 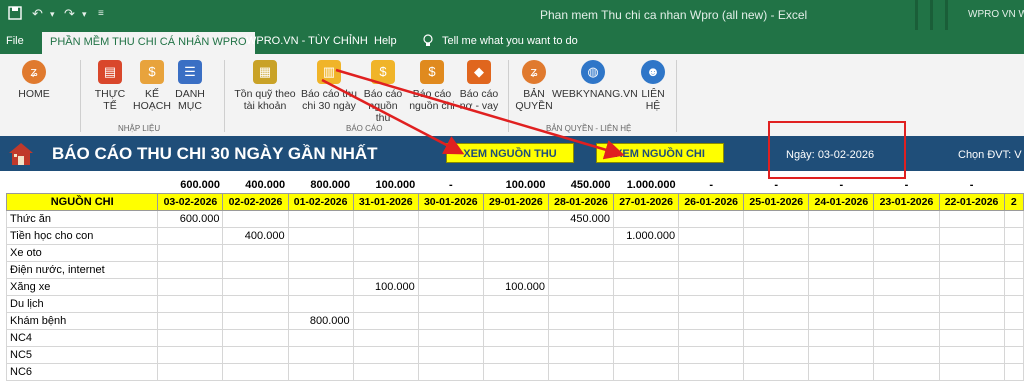 I want to click on arrow-to-nguon-chi, so click(x=480, y=114).